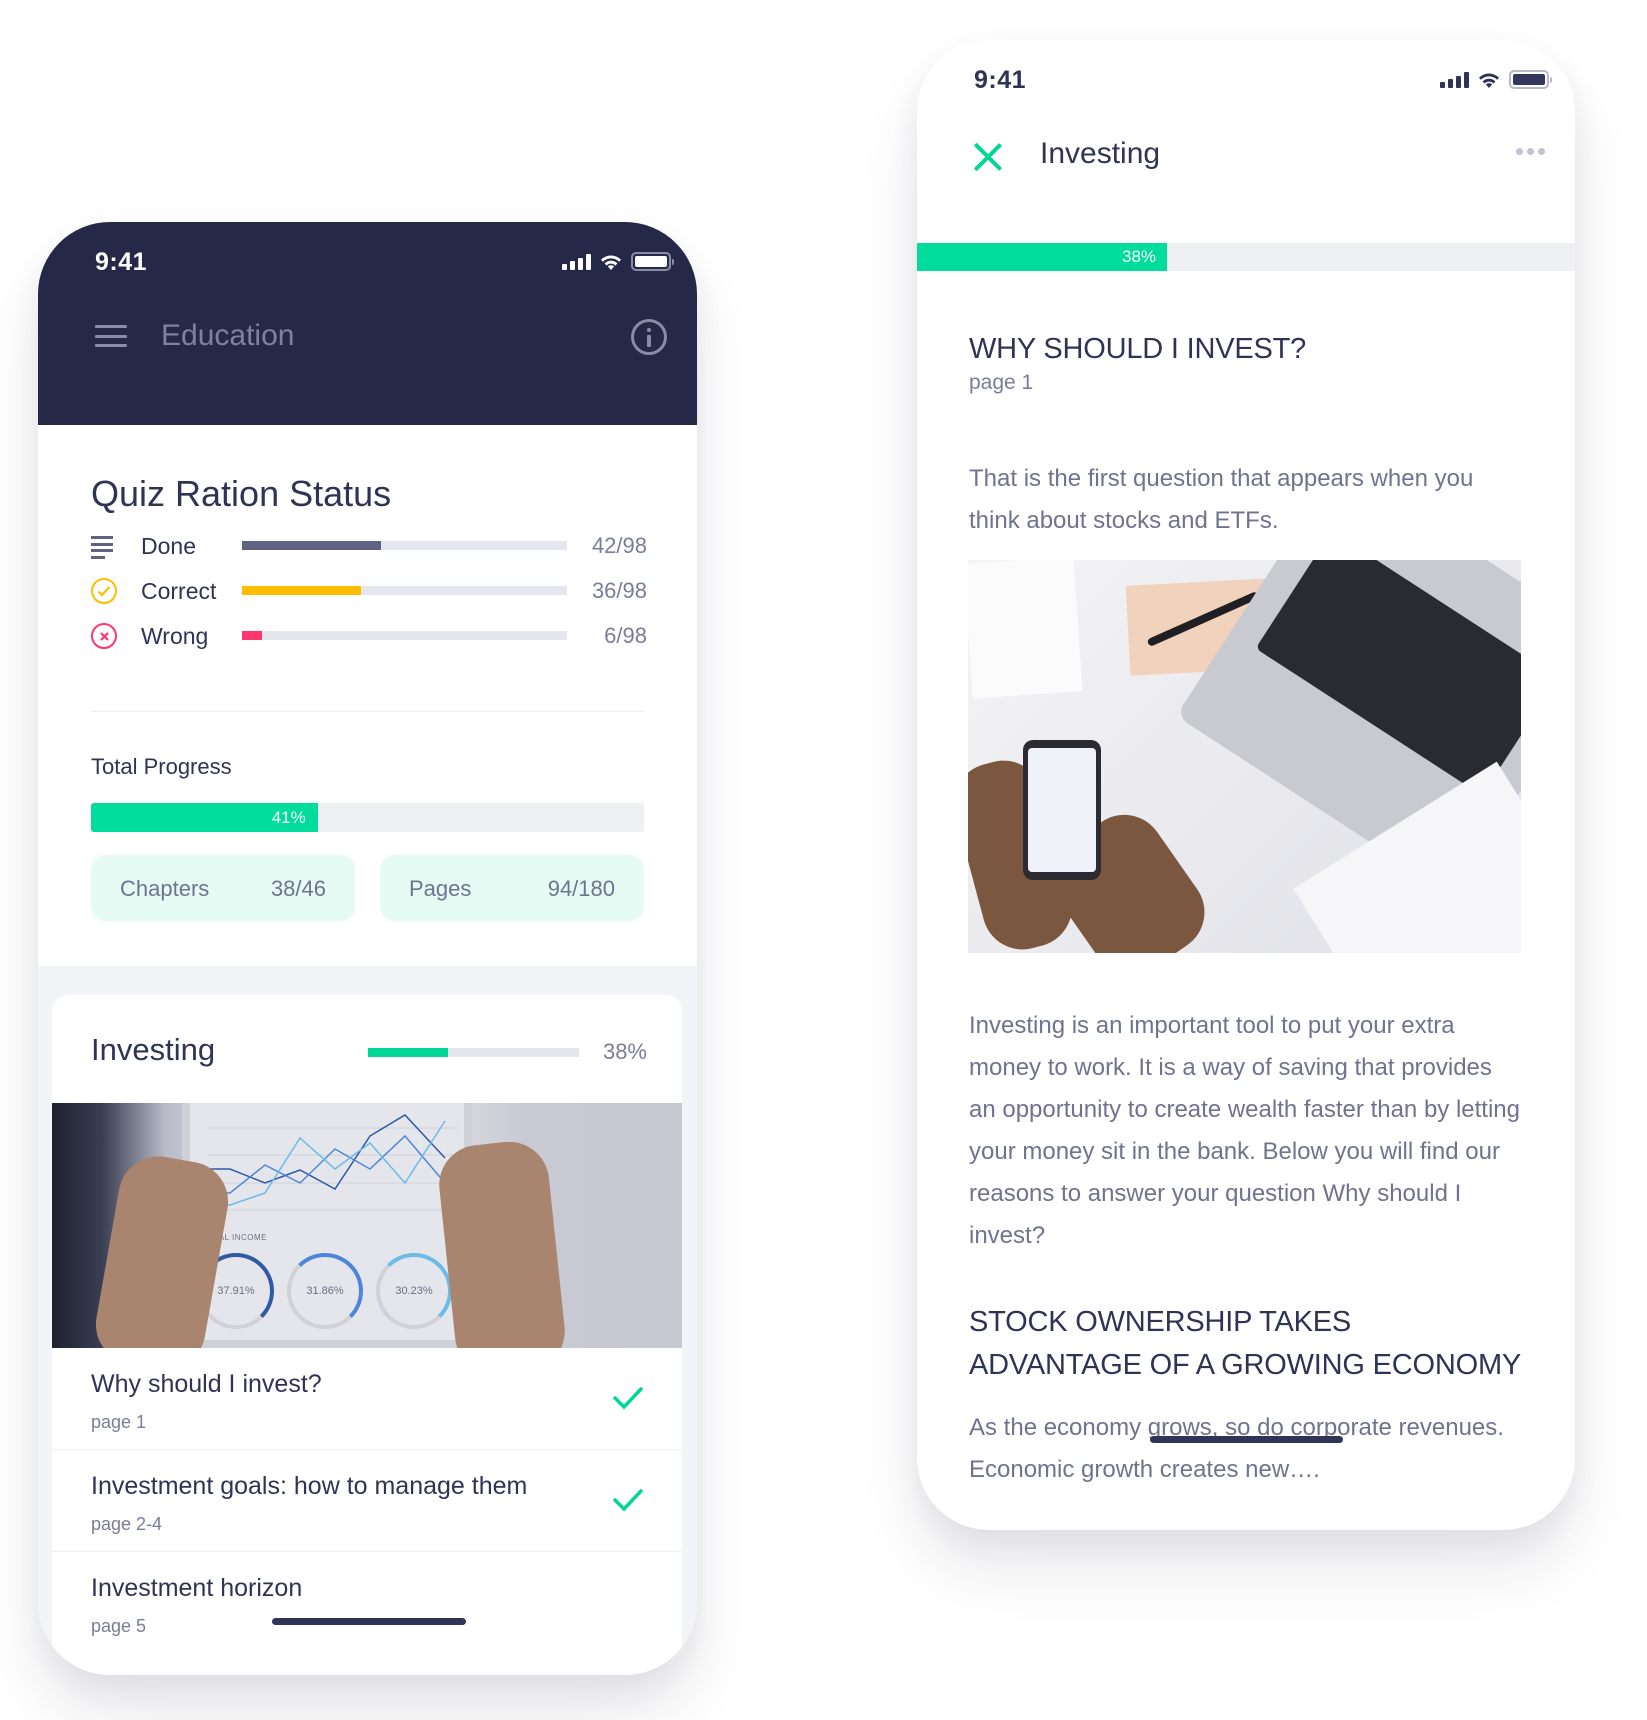  Describe the element at coordinates (223, 888) in the screenshot. I see `chapters-chip: Chapters 38/46` at that location.